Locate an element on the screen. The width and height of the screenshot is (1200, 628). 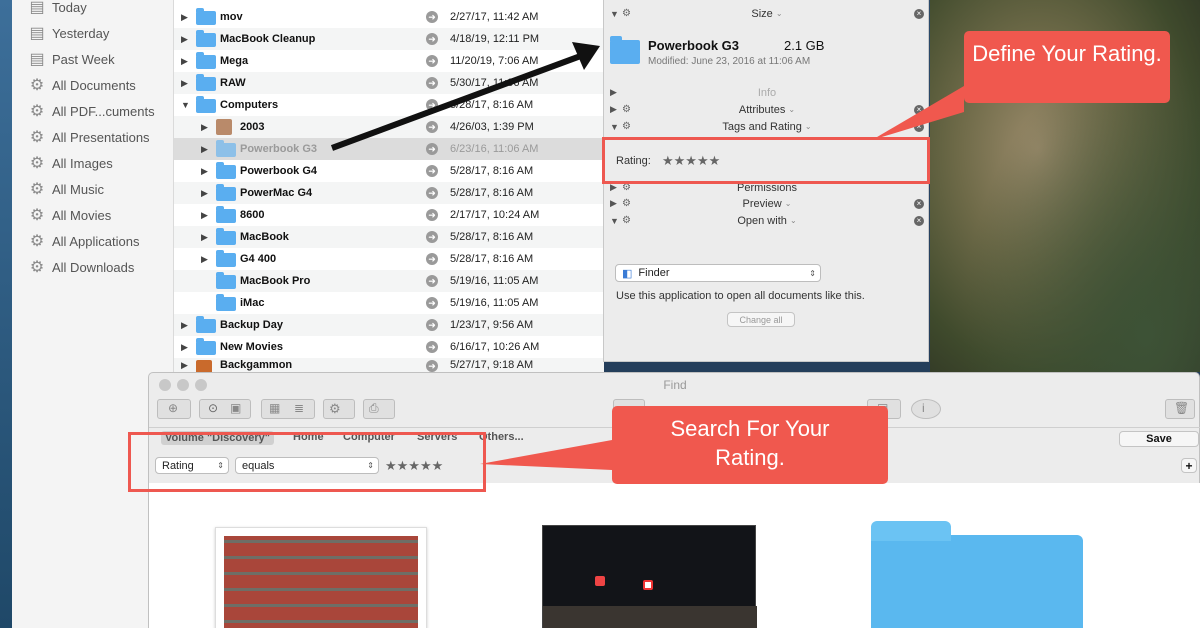
callout-tail-define is located at coordinates (918, 113).